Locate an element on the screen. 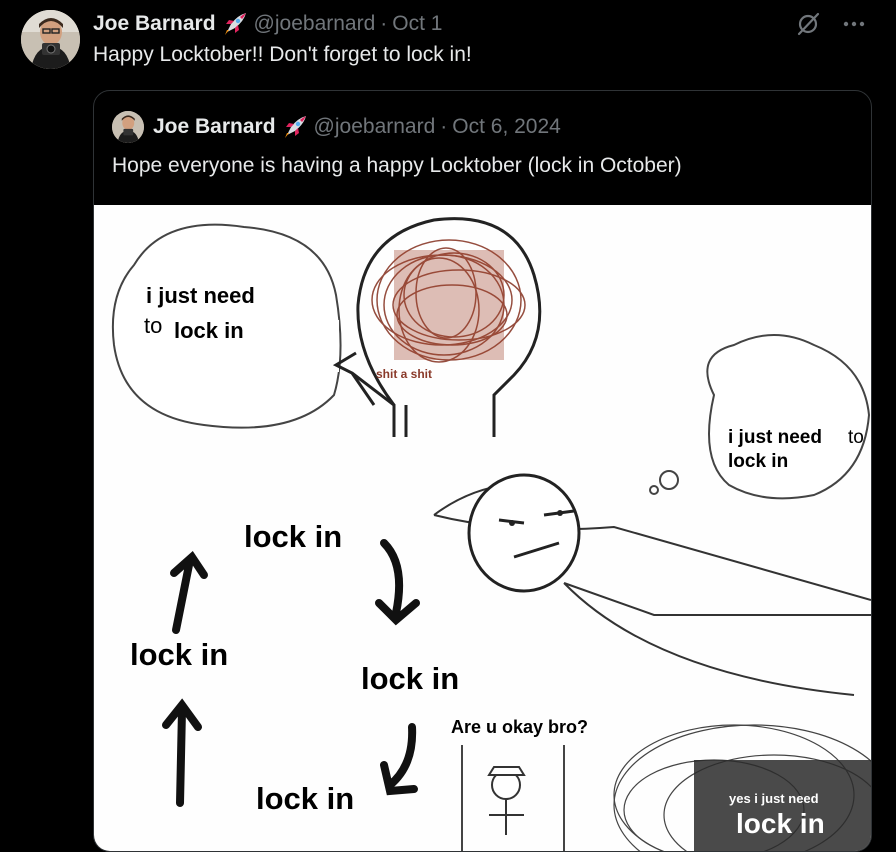  quoted-author-handle: @joebarnard is located at coordinates (374, 126).